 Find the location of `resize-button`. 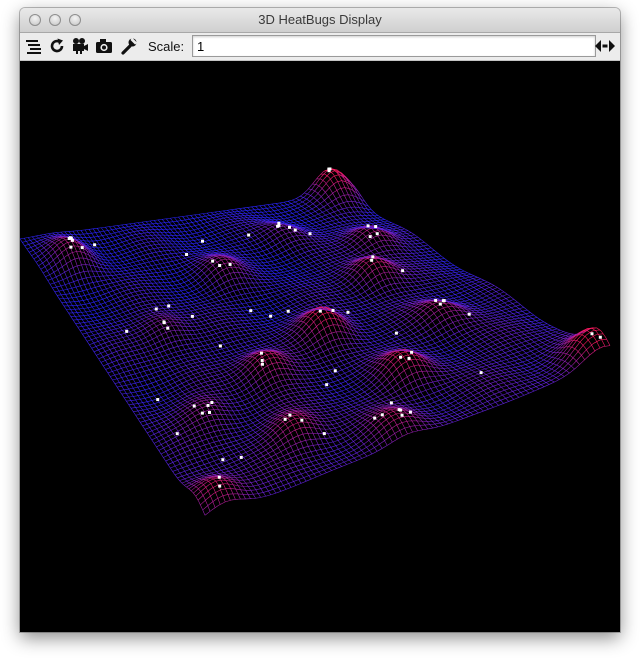

resize-button is located at coordinates (605, 46).